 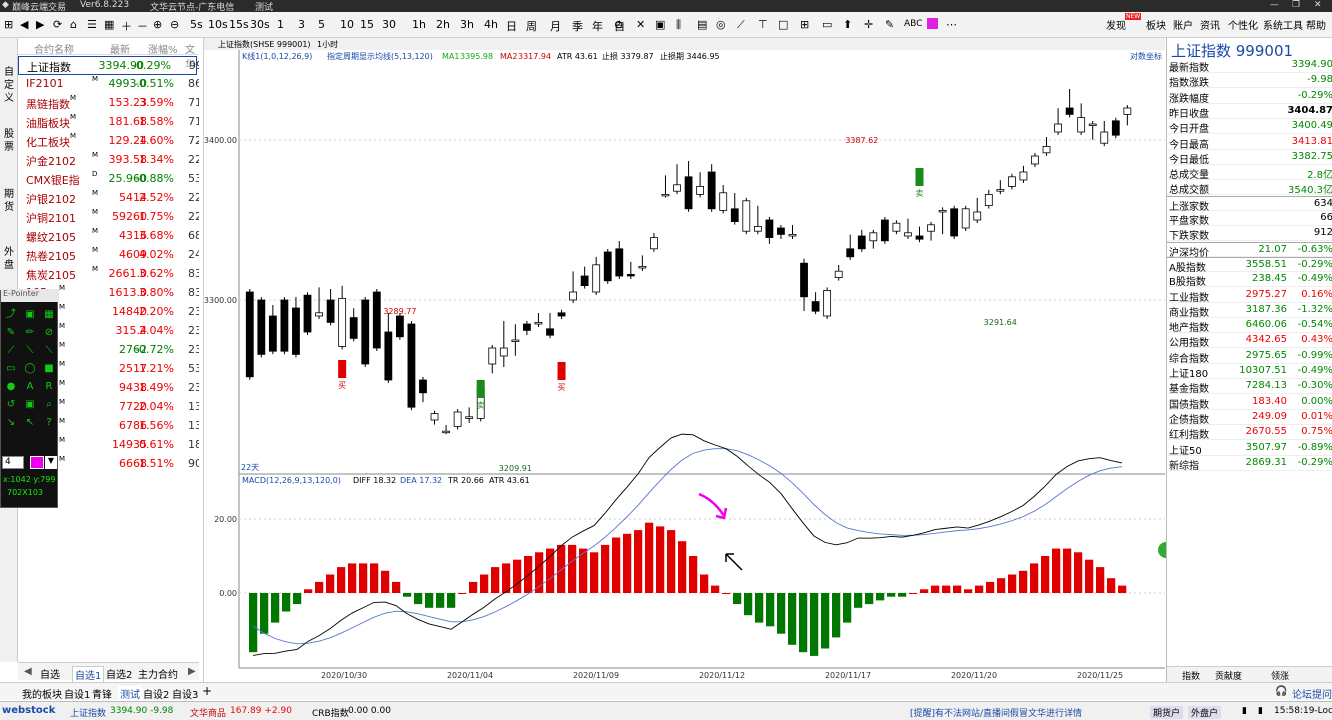 I want to click on epointer-line-icon: ⟋, so click(x=11, y=351).